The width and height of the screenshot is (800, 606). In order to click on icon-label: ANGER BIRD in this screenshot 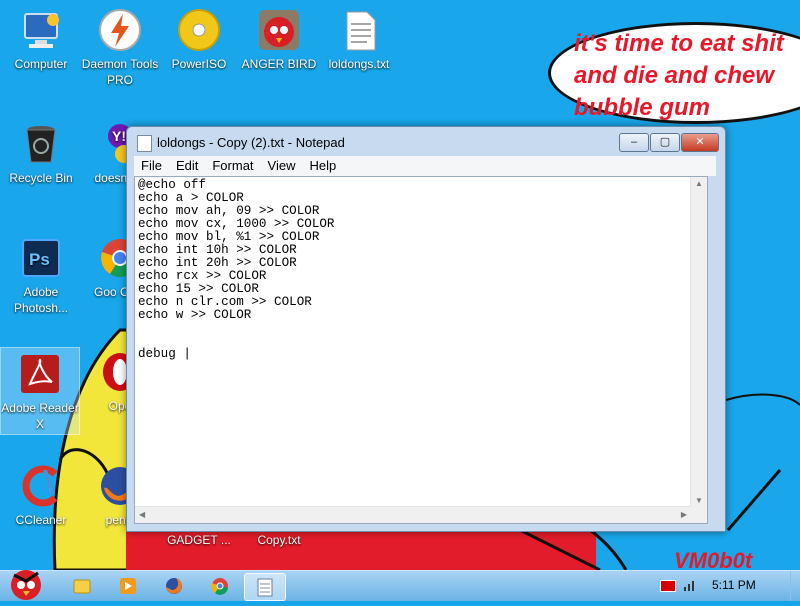, I will do `click(279, 64)`.